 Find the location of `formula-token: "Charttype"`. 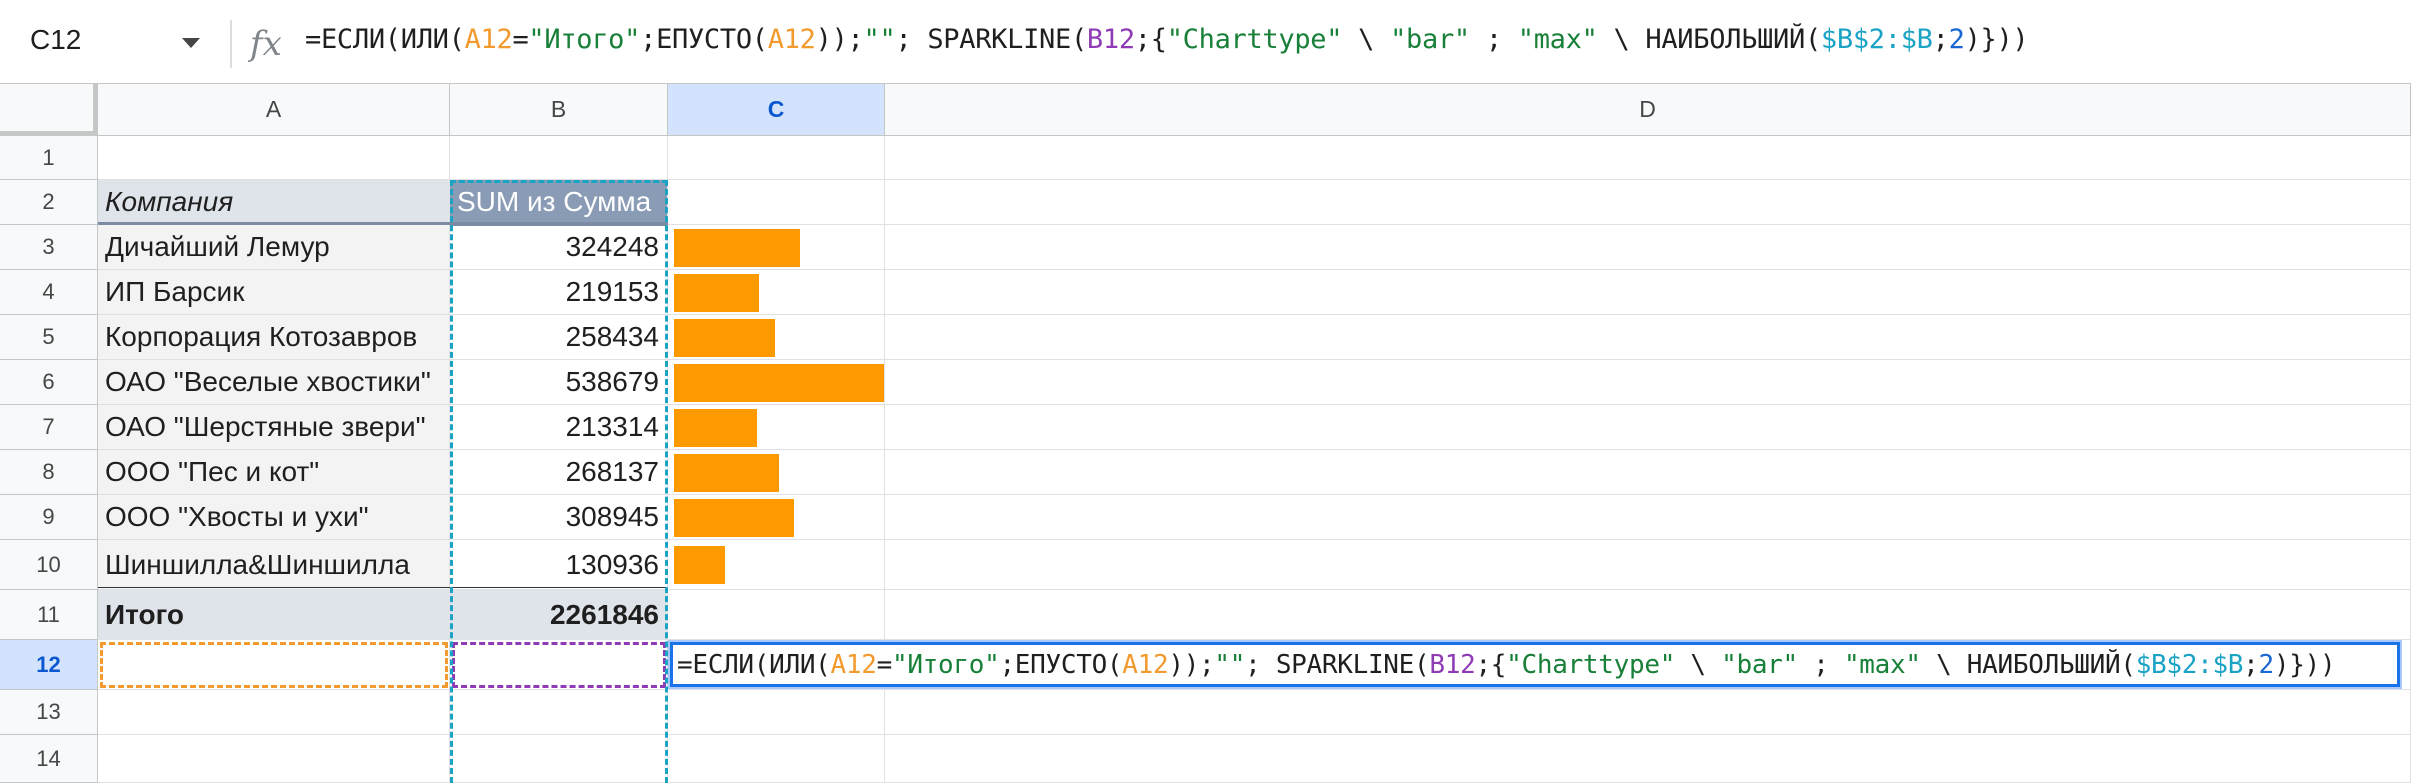

formula-token: "Charttype" is located at coordinates (1591, 664).